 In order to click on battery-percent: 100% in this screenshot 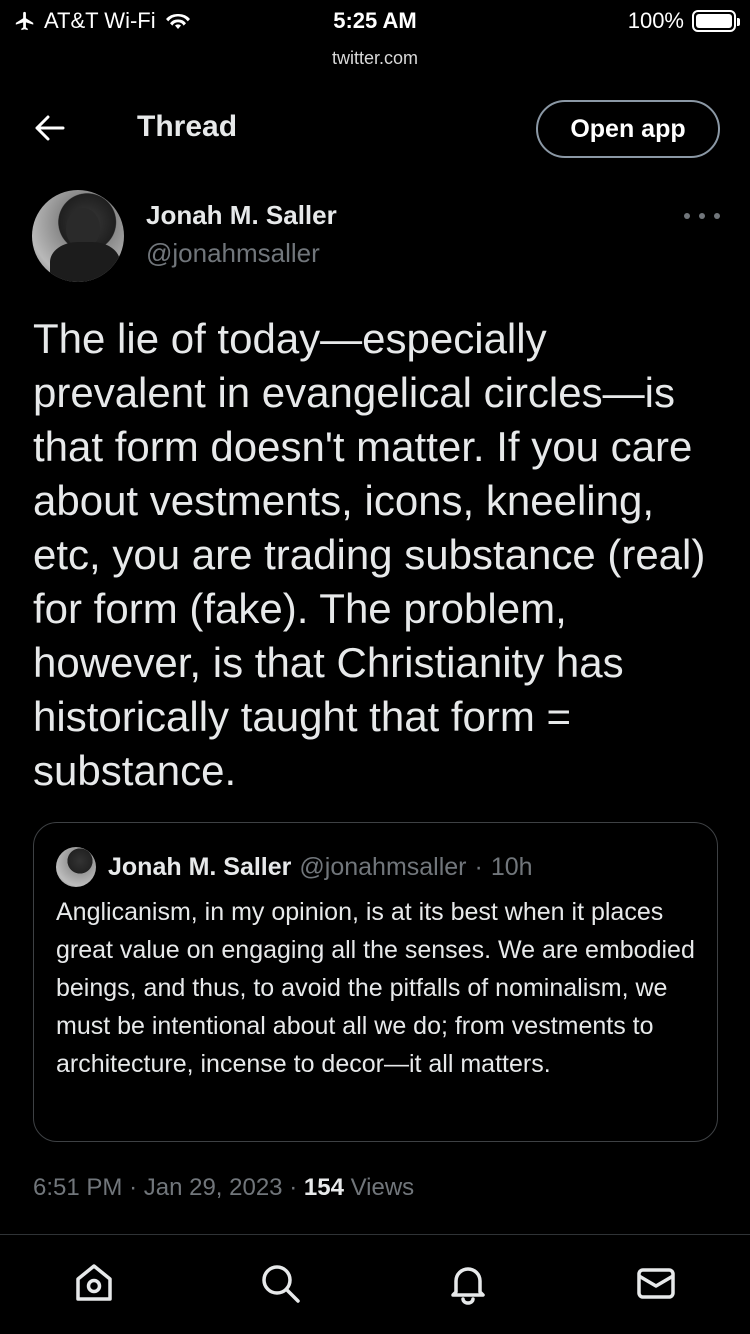, I will do `click(655, 20)`.